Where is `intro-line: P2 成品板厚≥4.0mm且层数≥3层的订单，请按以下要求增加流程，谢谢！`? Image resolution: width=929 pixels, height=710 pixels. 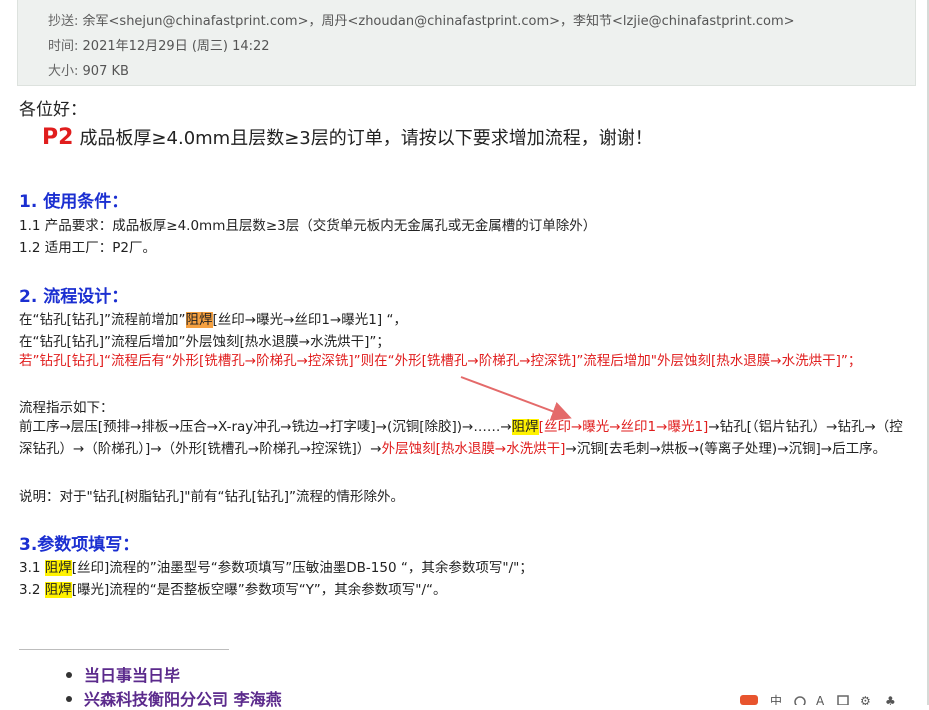 intro-line: P2 成品板厚≥4.0mm且层数≥3层的订单，请按以下要求增加流程，谢谢！ is located at coordinates (347, 137).